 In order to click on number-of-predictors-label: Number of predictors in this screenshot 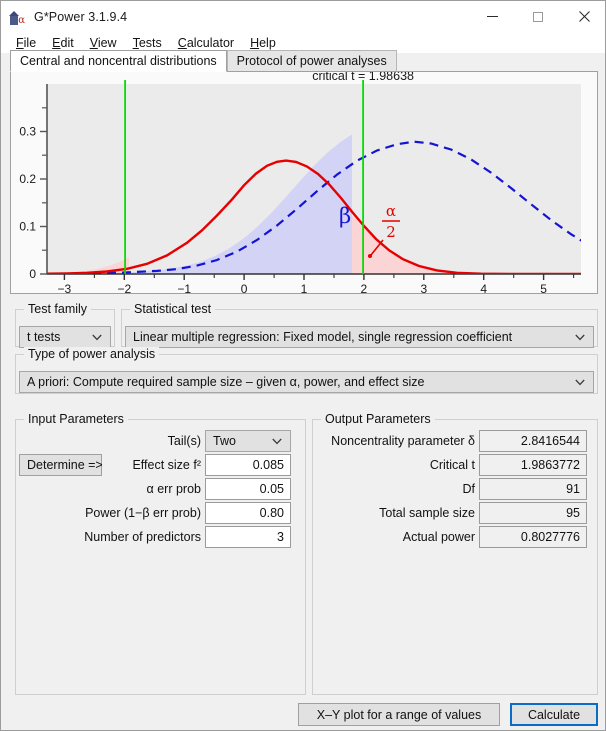, I will do `click(142, 537)`.